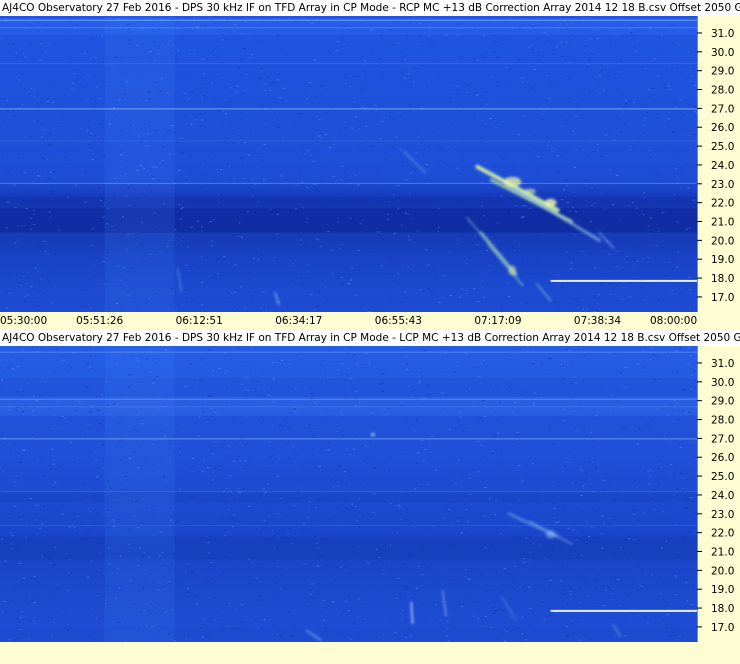 The width and height of the screenshot is (740, 664). Describe the element at coordinates (722, 279) in the screenshot. I see `y-tick-label: 18.0` at that location.